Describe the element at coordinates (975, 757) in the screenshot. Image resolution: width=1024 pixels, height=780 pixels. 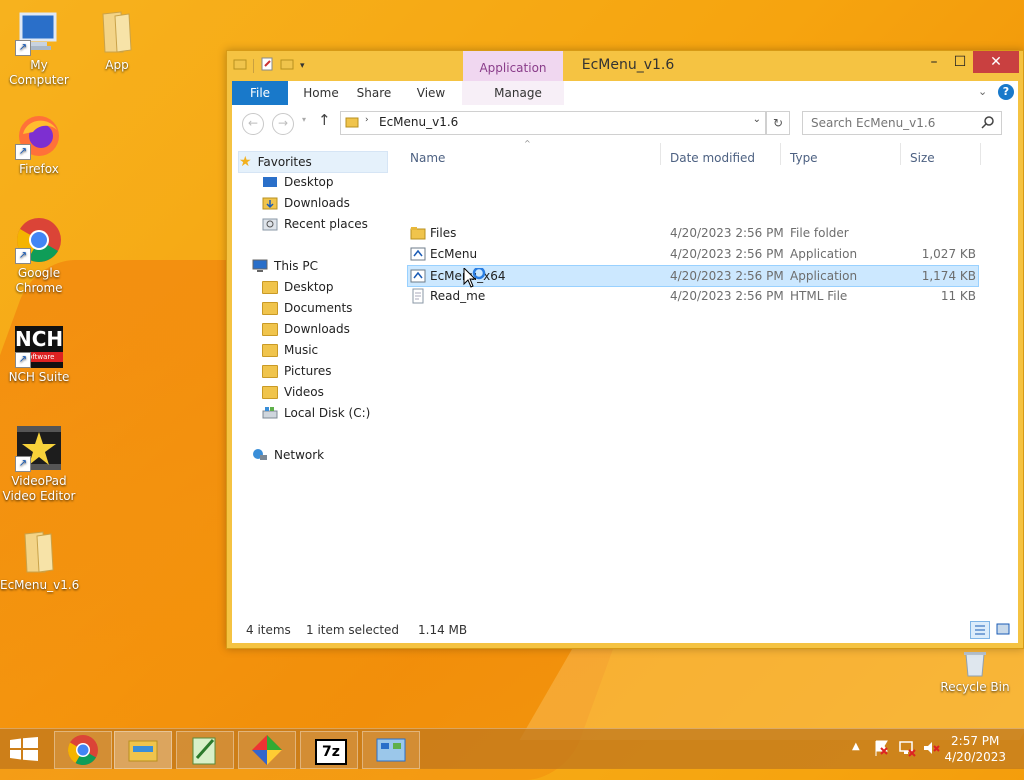
I see `clock-date: 4/20/2023` at that location.